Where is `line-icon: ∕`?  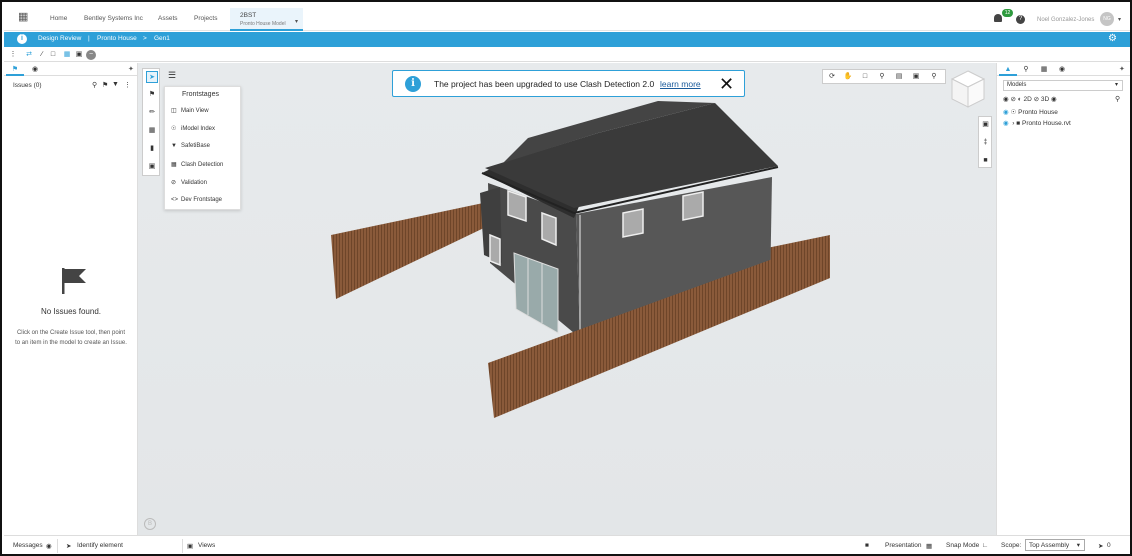
line-icon: ∕ is located at coordinates (42, 55).